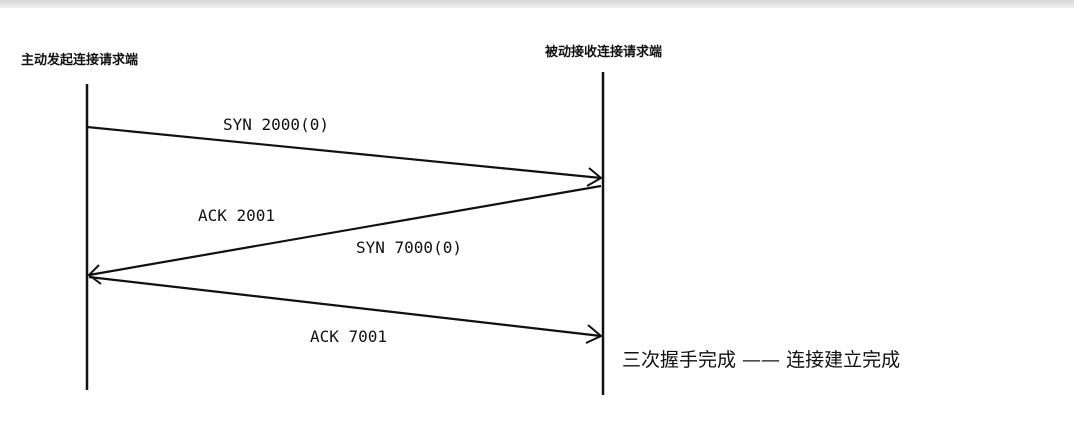  What do you see at coordinates (761, 360) in the screenshot?
I see `result-caption: 三次握手完成 —— 连接建立完成` at bounding box center [761, 360].